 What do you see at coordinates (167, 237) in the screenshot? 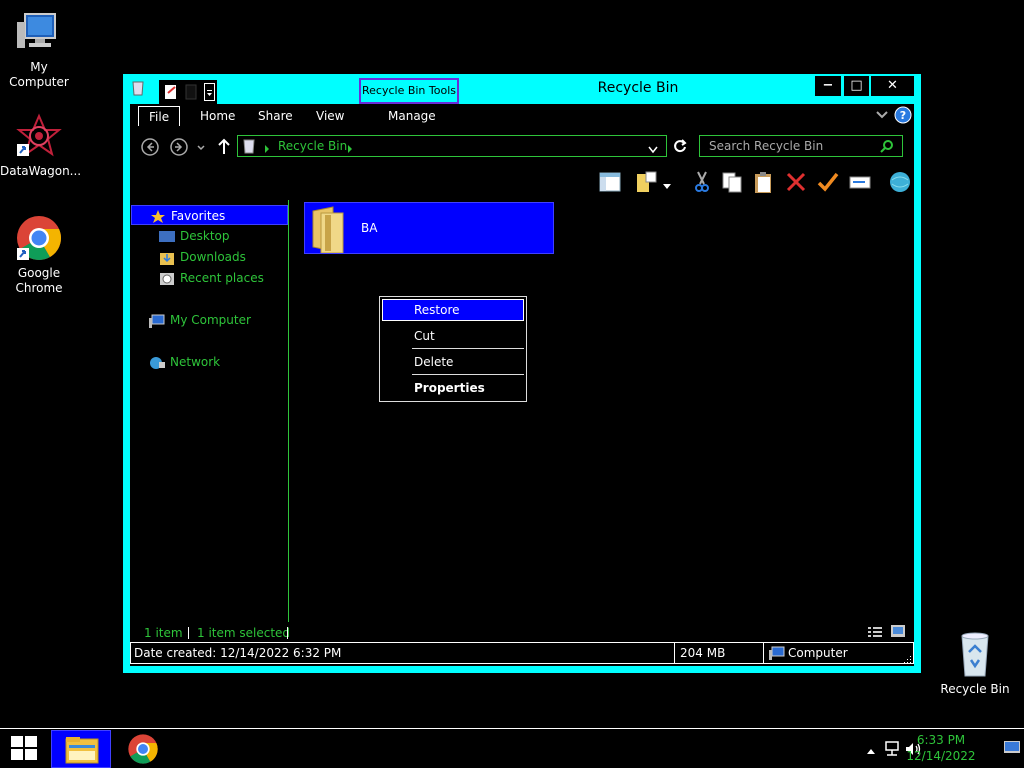
I see `desktop-icon` at bounding box center [167, 237].